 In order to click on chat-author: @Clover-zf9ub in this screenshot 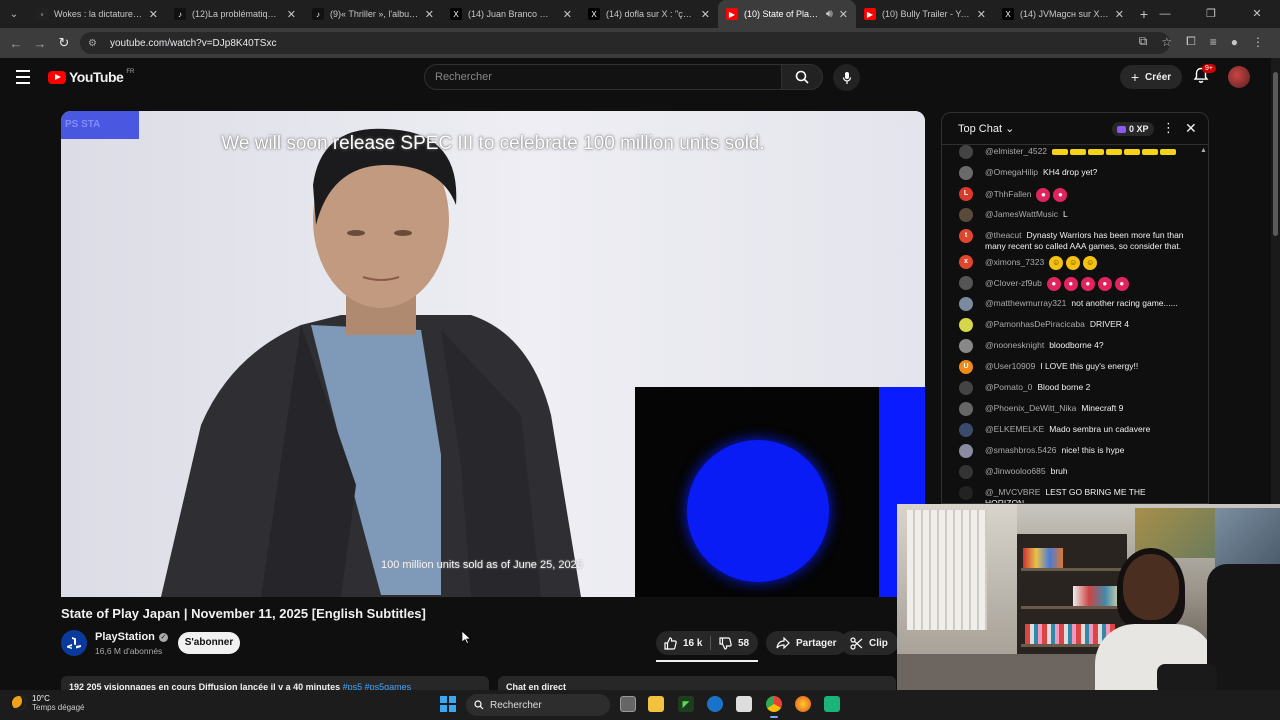, I will do `click(1013, 283)`.